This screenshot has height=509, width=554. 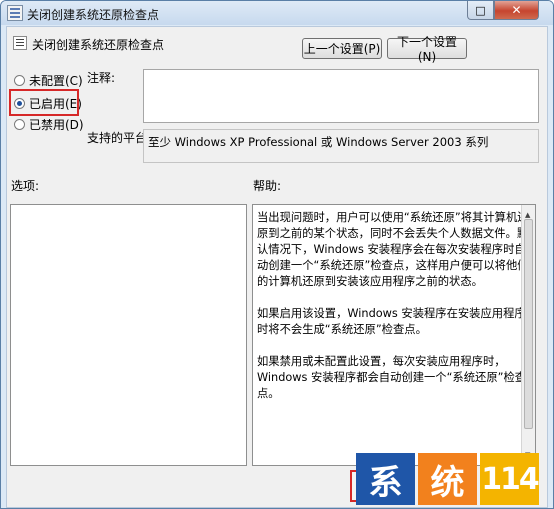 I want to click on help-scrollbar: ▲ ▼, so click(x=528, y=335).